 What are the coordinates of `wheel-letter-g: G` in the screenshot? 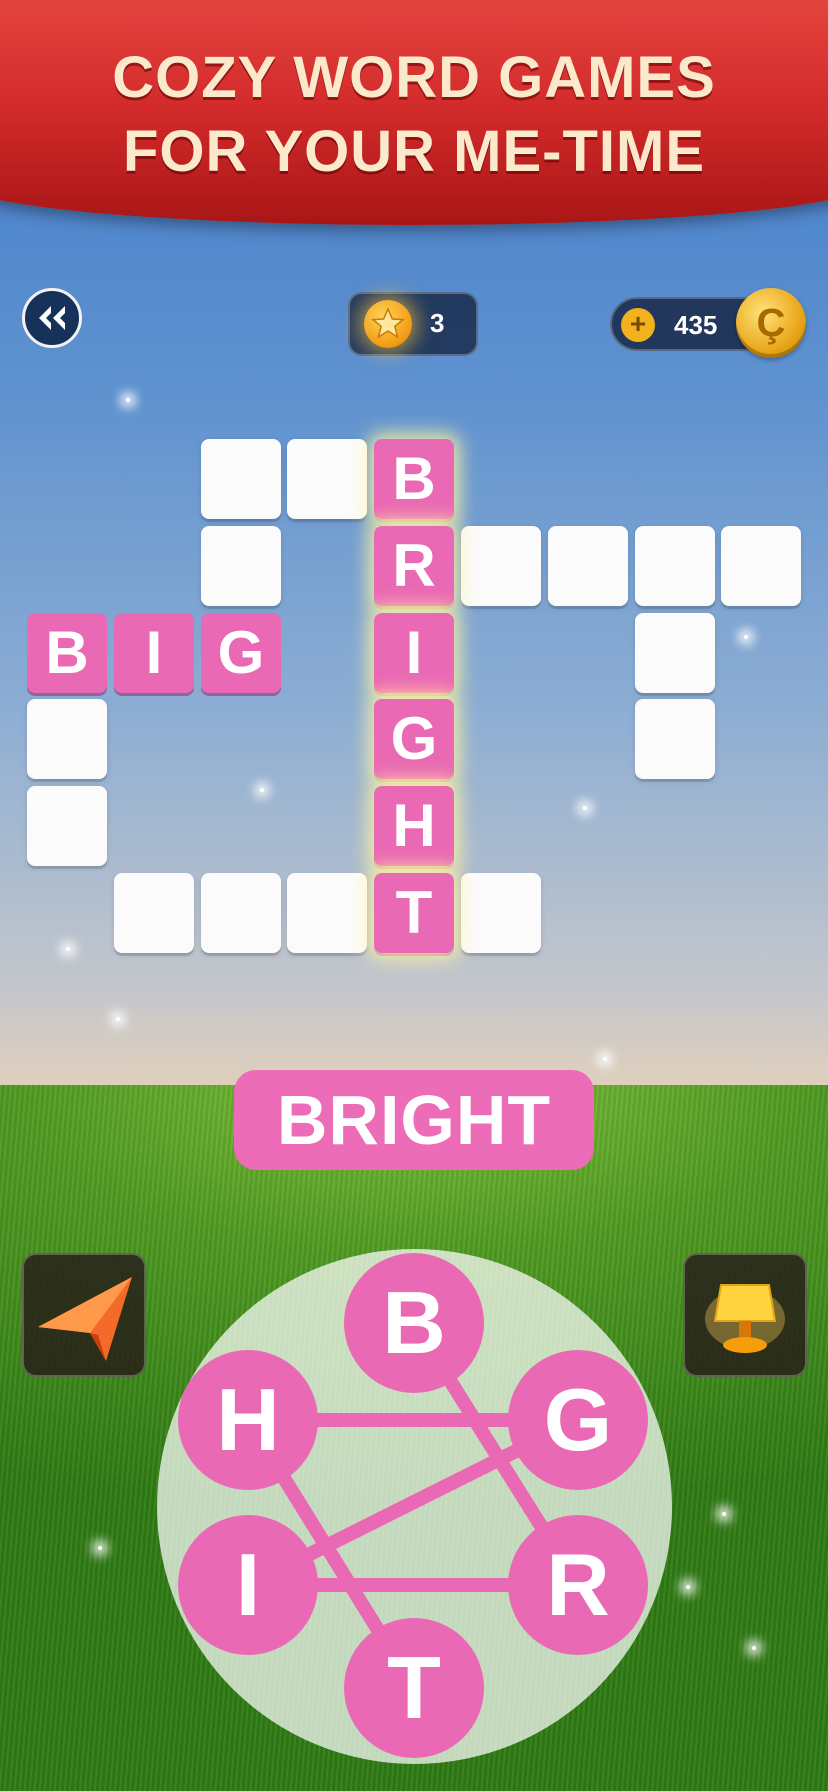 It's located at (578, 1420).